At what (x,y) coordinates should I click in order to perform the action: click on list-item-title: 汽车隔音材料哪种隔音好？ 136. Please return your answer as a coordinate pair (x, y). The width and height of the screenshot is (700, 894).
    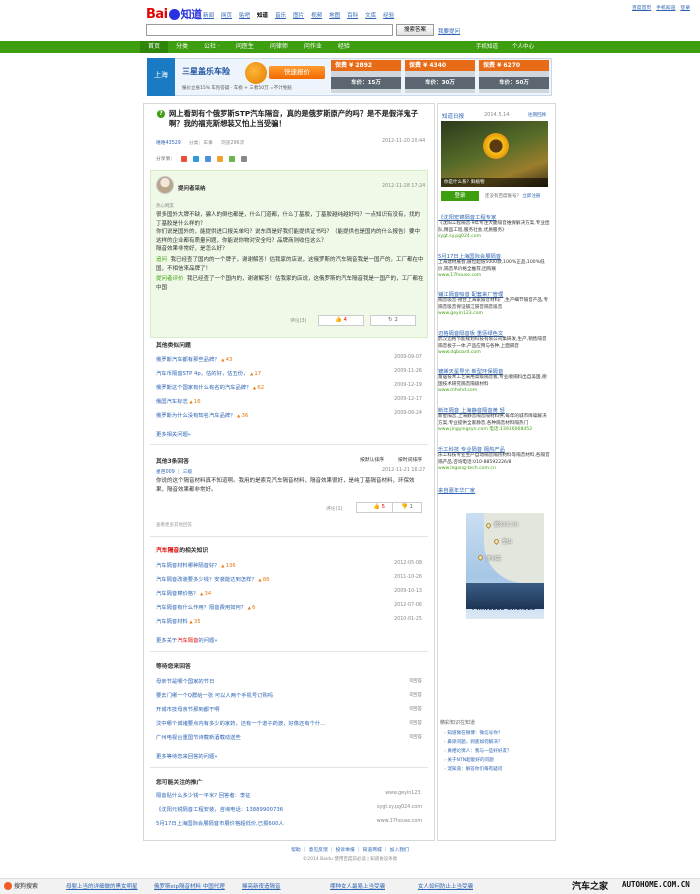
    Looking at the image, I should click on (196, 565).